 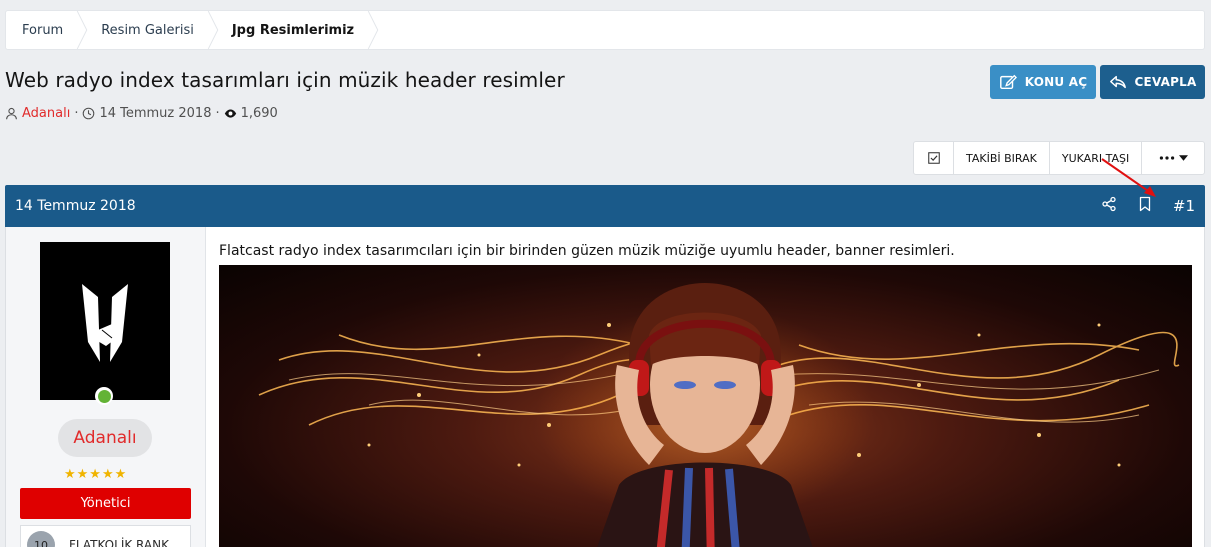 I want to click on post-date-link: 14 Temmuz 2018, so click(x=75, y=206).